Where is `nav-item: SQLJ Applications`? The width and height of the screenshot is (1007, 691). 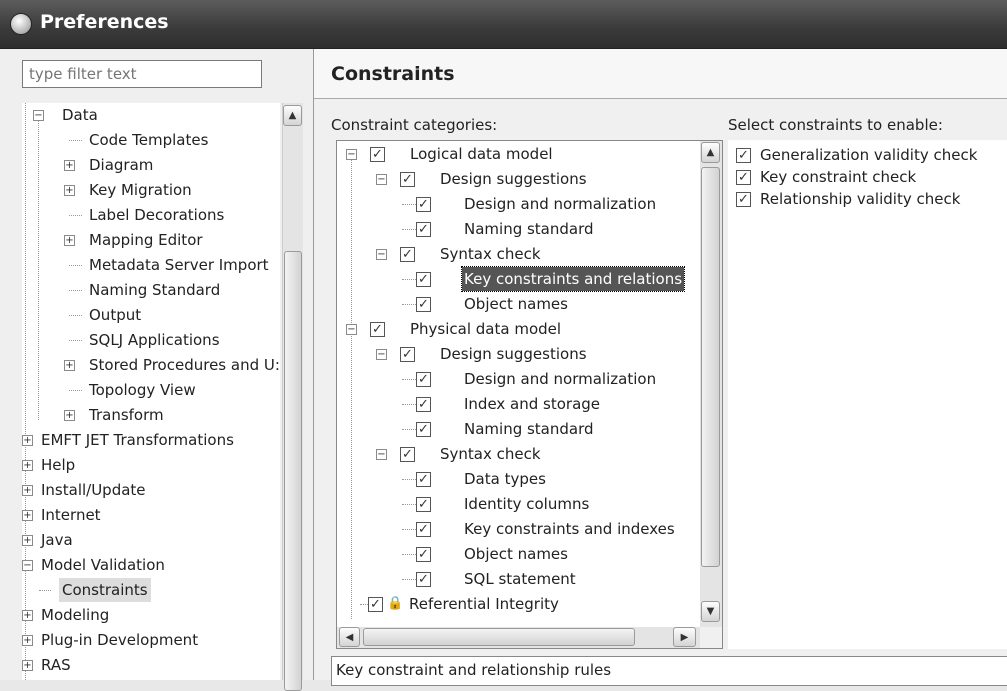 nav-item: SQLJ Applications is located at coordinates (151, 340).